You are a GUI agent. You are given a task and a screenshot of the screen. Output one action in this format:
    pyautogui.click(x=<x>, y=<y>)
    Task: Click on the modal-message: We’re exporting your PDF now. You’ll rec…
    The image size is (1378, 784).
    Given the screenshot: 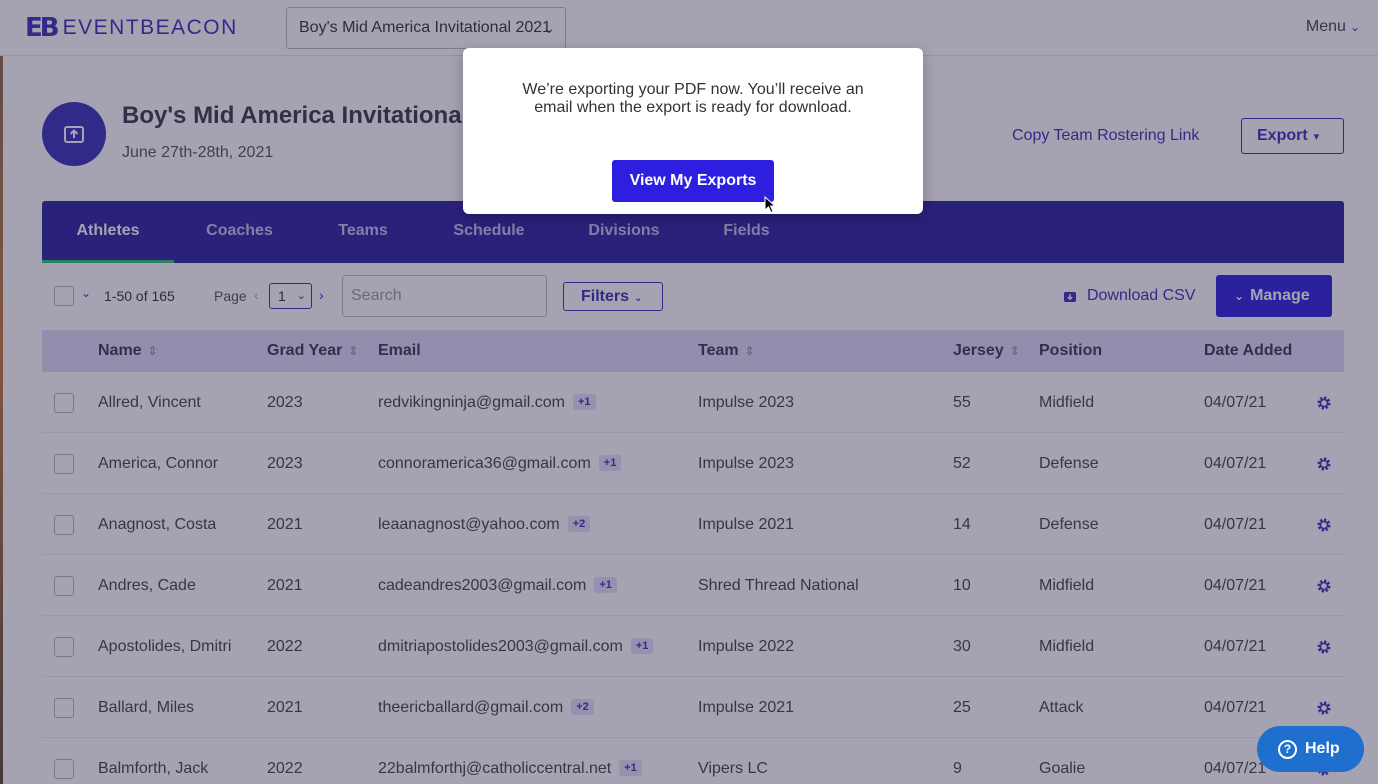 What is the action you would take?
    pyautogui.click(x=693, y=98)
    